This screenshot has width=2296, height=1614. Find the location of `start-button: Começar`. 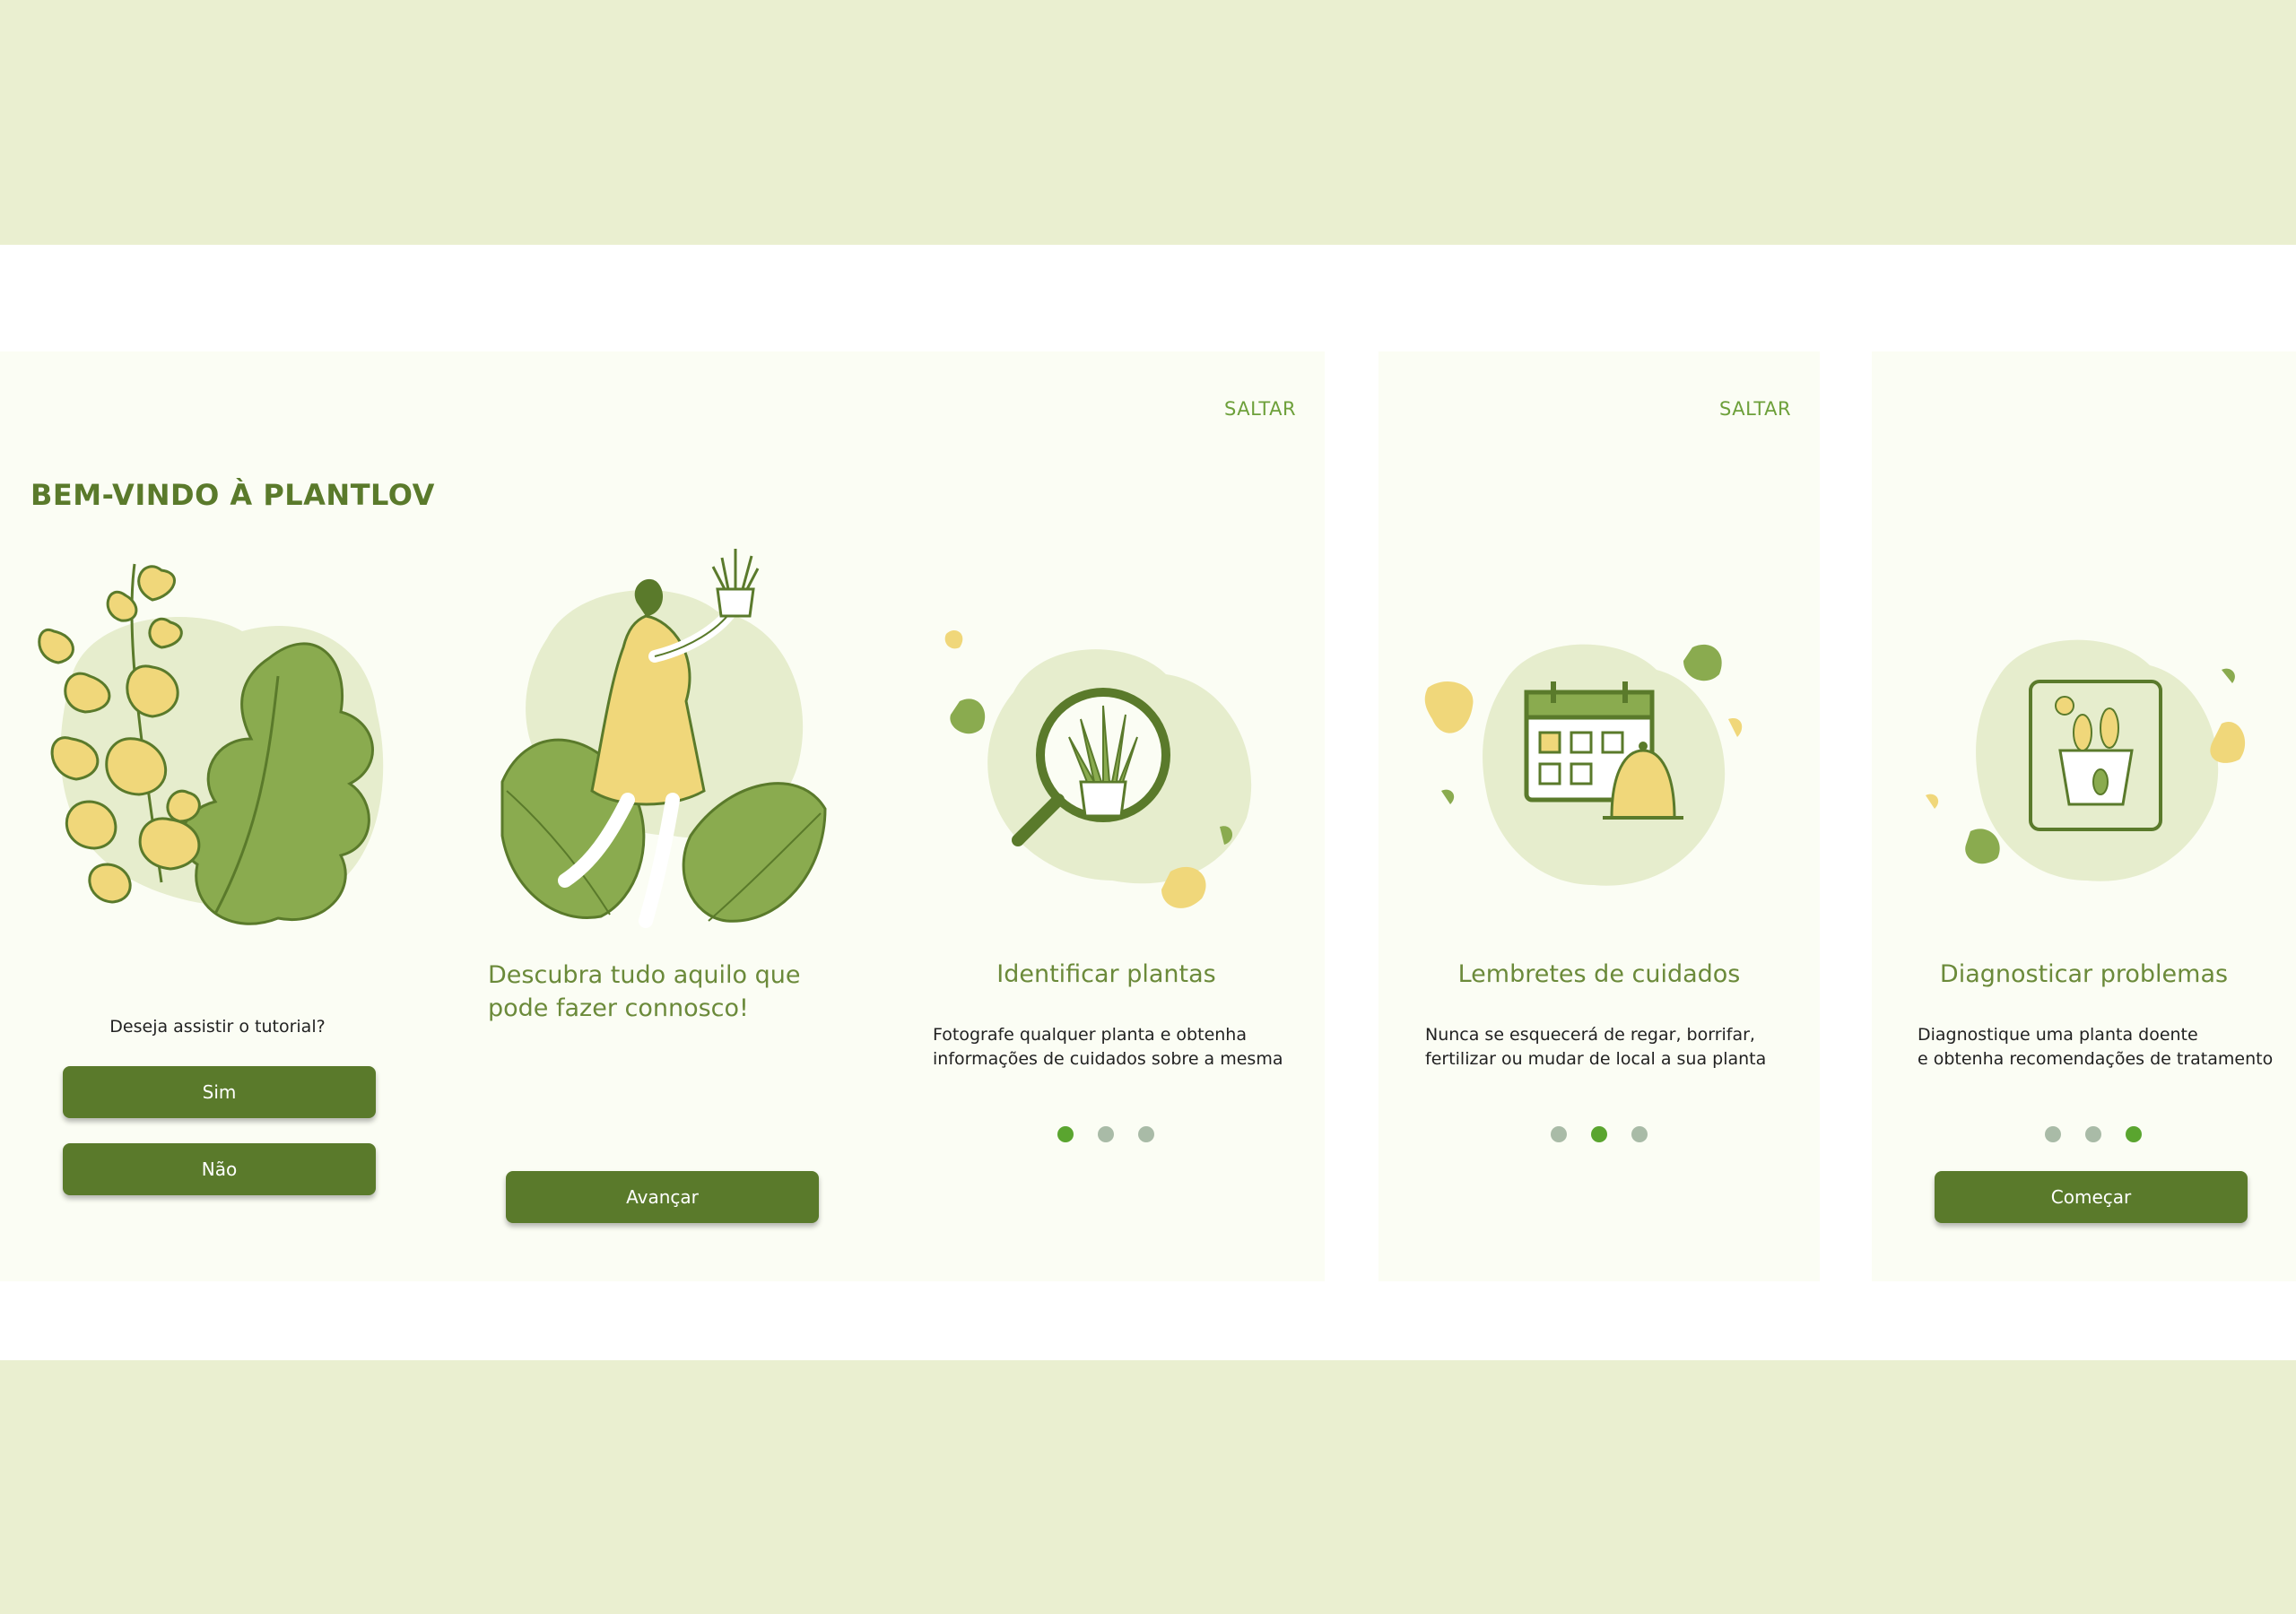

start-button: Começar is located at coordinates (2091, 1197).